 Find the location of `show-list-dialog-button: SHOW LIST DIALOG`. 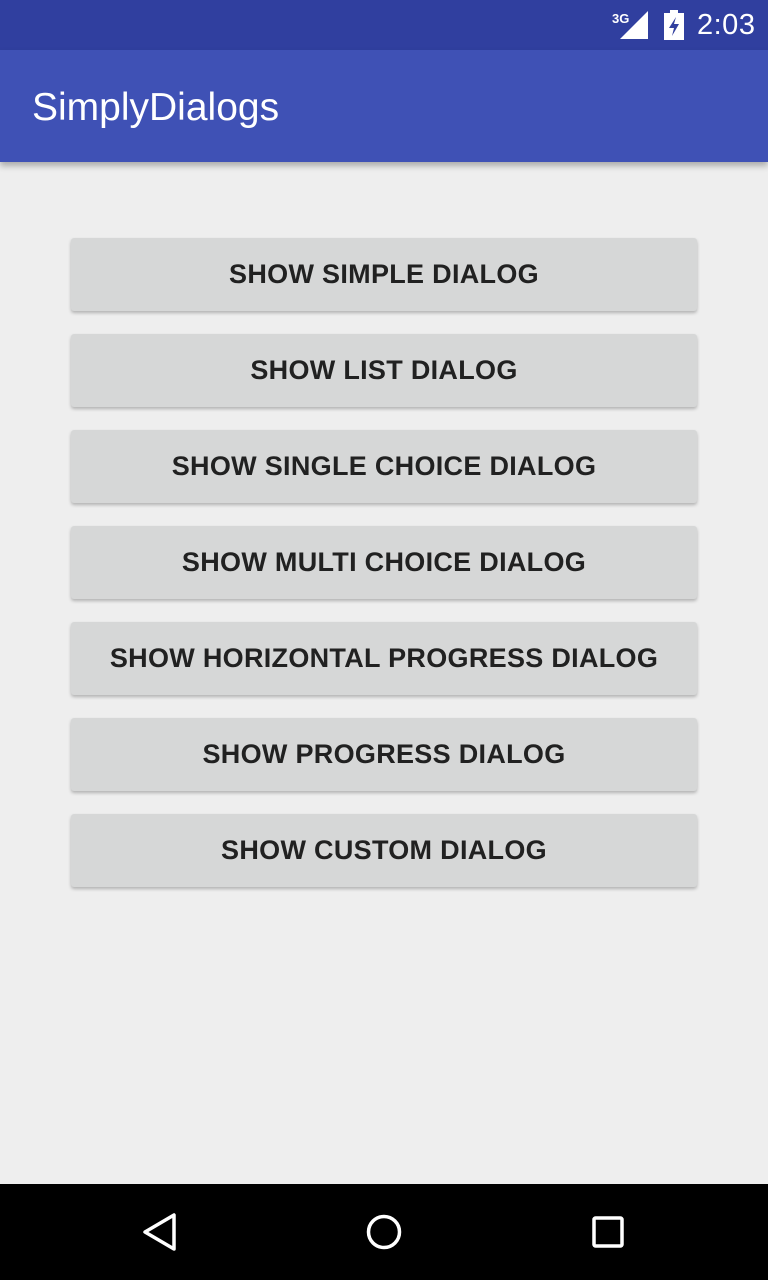

show-list-dialog-button: SHOW LIST DIALOG is located at coordinates (384, 370).